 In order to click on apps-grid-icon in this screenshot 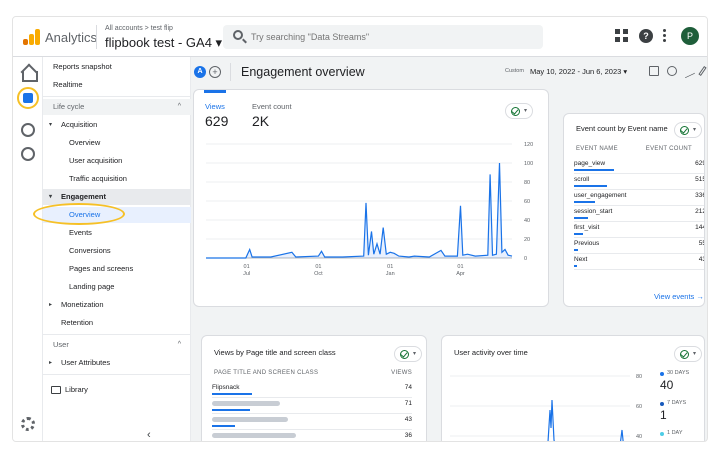, I will do `click(622, 36)`.